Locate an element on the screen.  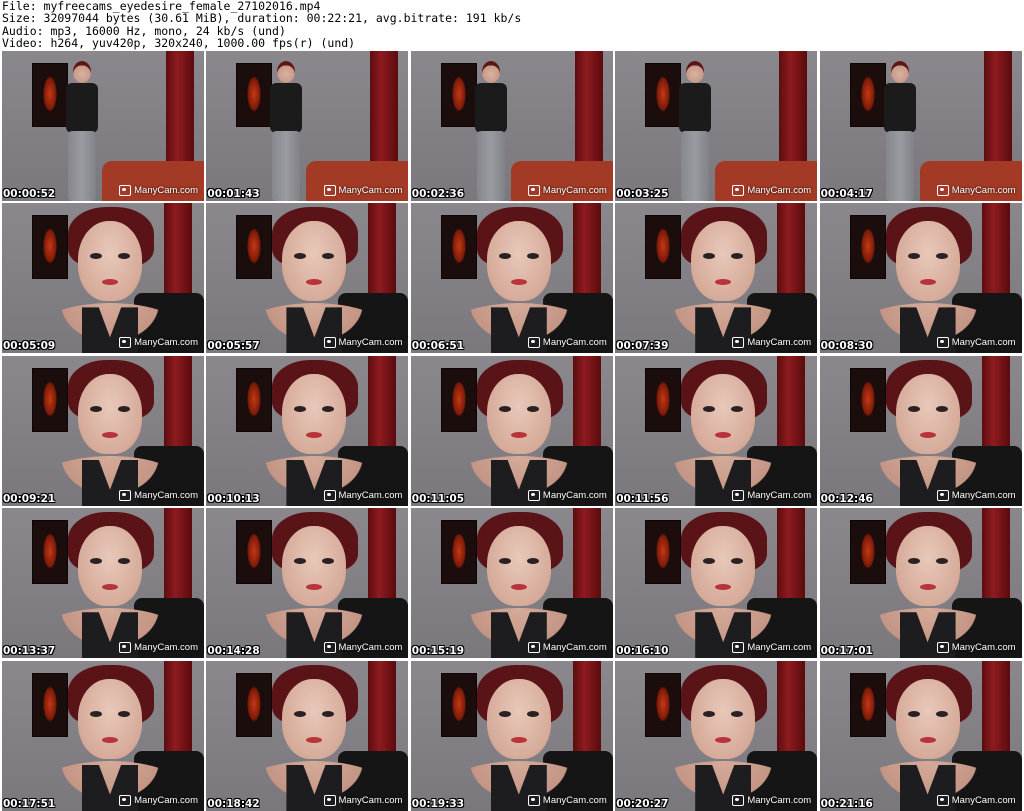
video-thumbnail: ManyCam.com 00:15:19 is located at coordinates (511, 583).